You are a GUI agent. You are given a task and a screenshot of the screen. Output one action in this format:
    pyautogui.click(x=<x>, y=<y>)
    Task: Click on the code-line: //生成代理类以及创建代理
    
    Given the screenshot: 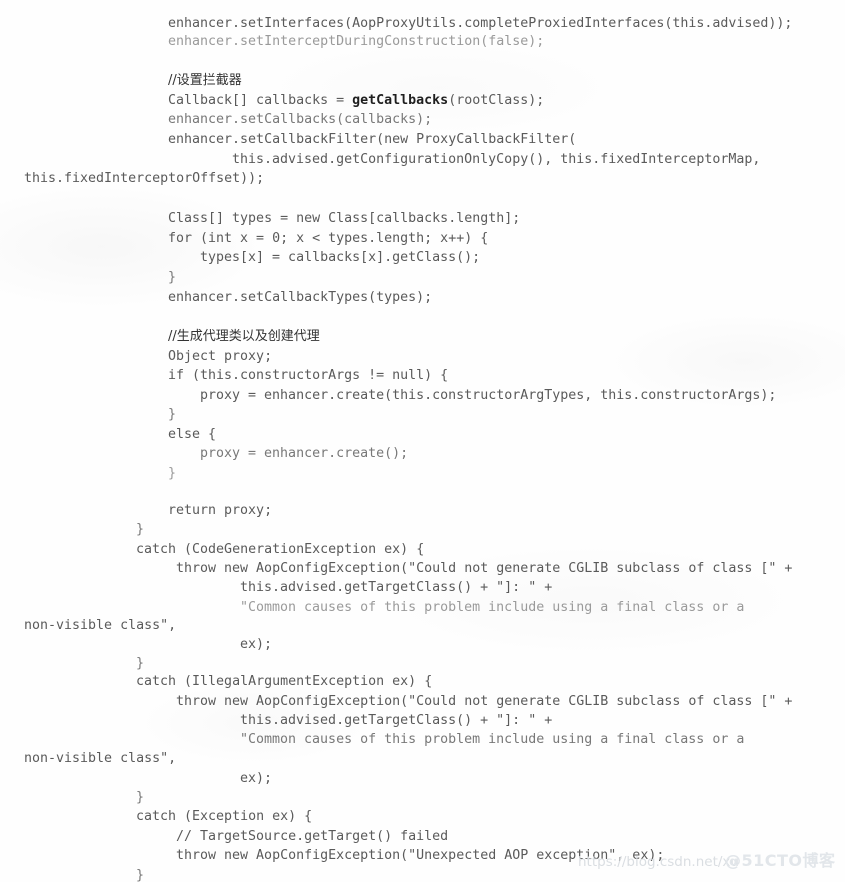 What is the action you would take?
    pyautogui.click(x=422, y=337)
    